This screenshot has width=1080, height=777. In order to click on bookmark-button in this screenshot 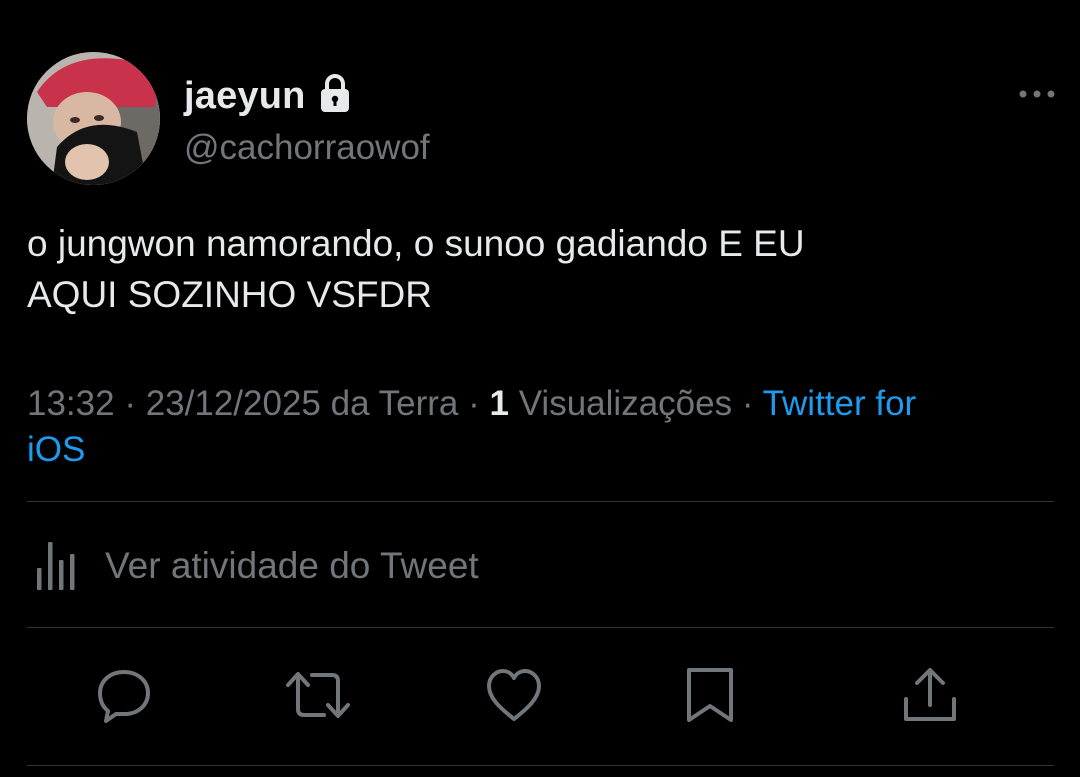, I will do `click(710, 695)`.